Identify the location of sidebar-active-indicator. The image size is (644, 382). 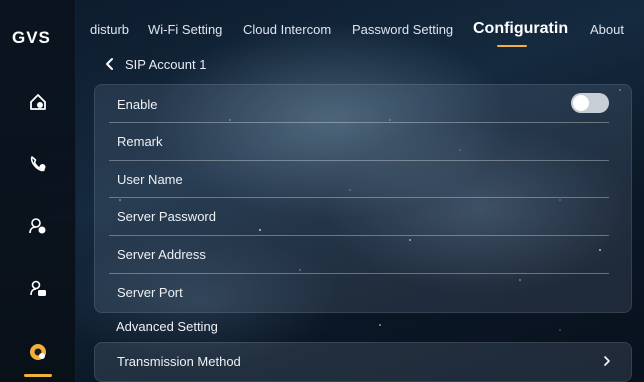
(38, 375).